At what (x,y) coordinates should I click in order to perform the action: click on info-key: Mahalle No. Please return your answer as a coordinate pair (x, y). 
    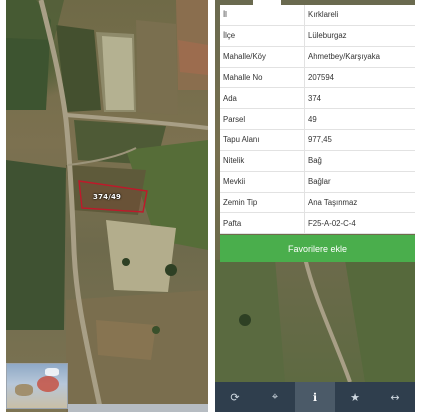
    Looking at the image, I should click on (262, 77).